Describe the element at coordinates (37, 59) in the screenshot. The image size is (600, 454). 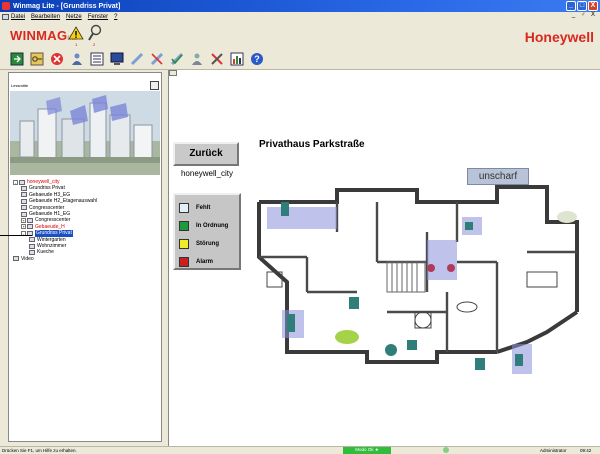
I see `key-icon` at that location.